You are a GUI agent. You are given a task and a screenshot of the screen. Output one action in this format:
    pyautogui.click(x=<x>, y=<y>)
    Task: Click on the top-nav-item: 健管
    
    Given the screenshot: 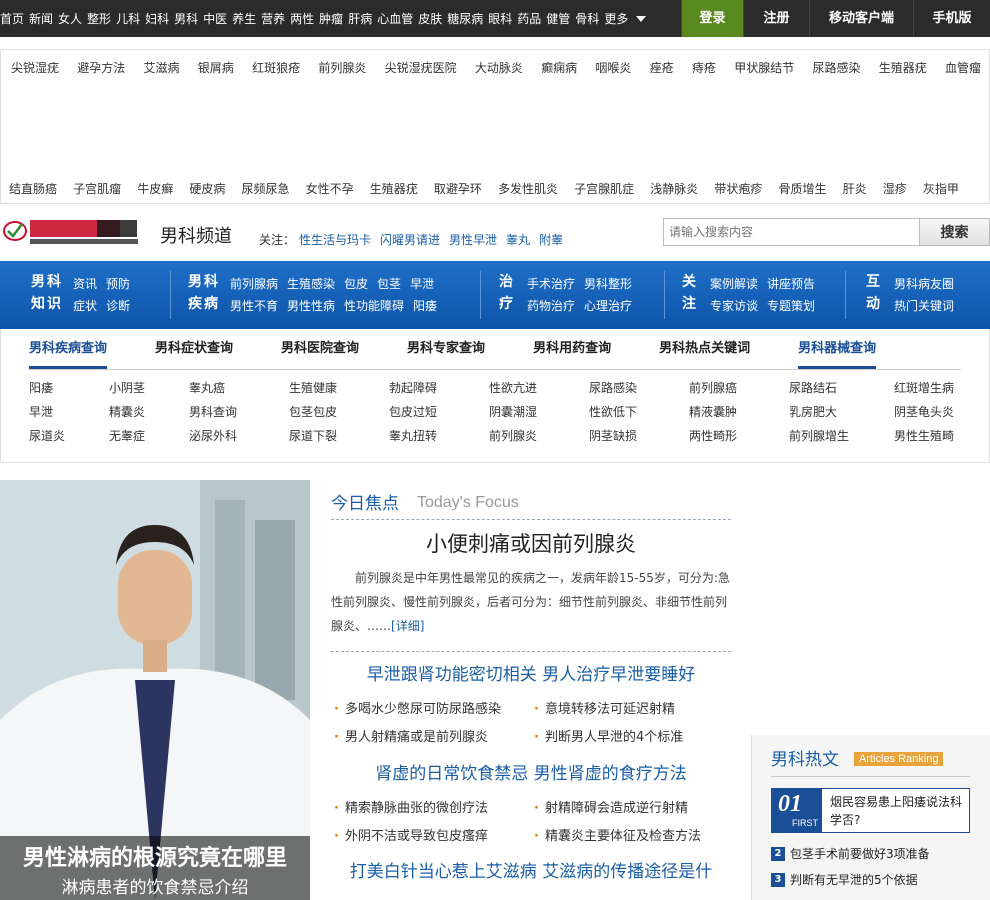 What is the action you would take?
    pyautogui.click(x=558, y=18)
    